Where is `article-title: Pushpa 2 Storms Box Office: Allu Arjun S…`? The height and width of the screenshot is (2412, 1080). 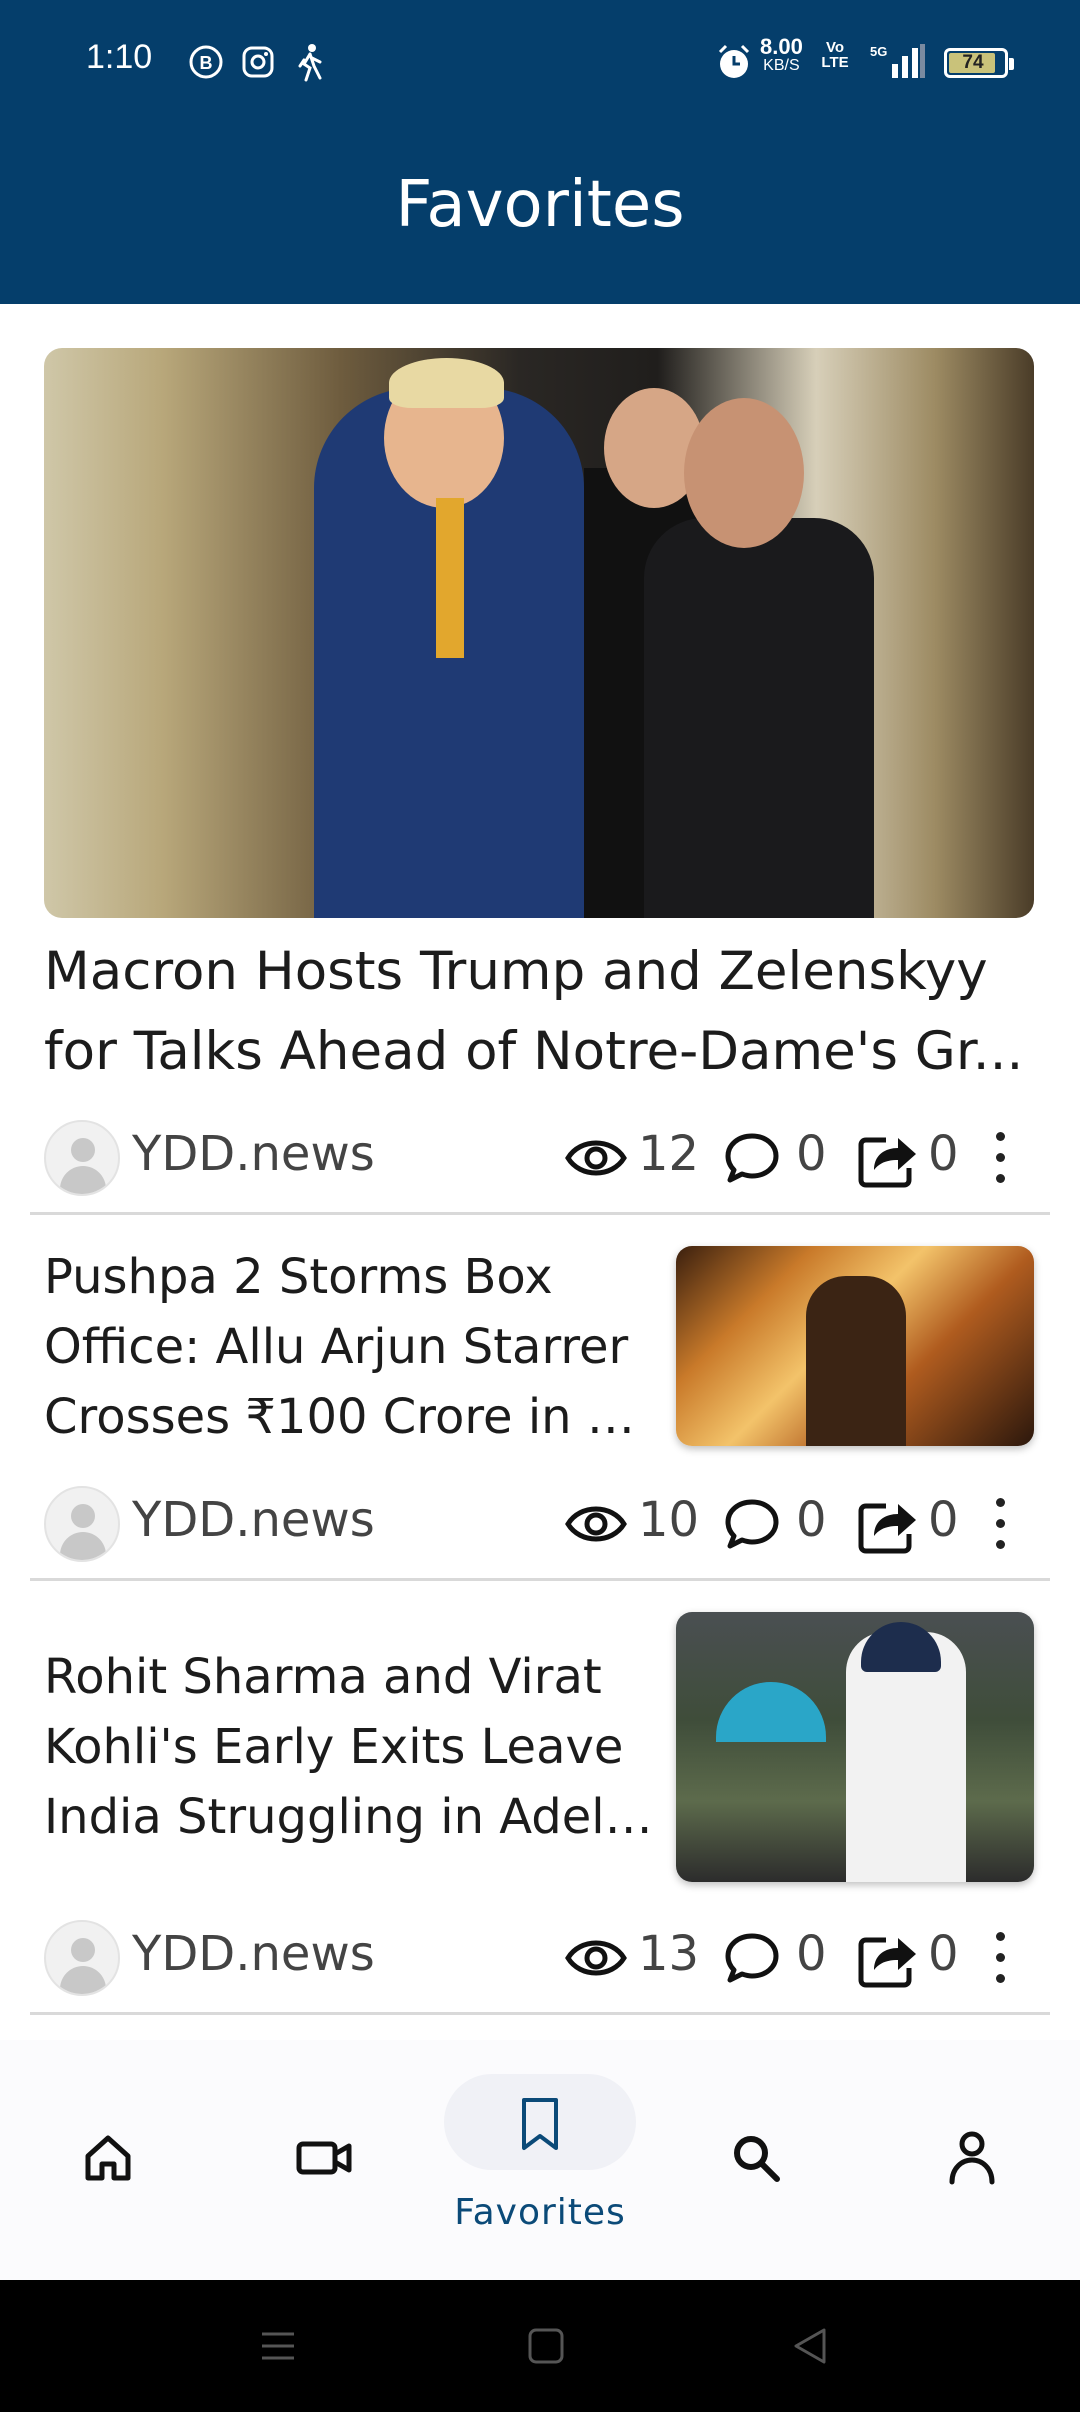
article-title: Pushpa 2 Storms Box Office: Allu Arjun S… is located at coordinates (354, 1347).